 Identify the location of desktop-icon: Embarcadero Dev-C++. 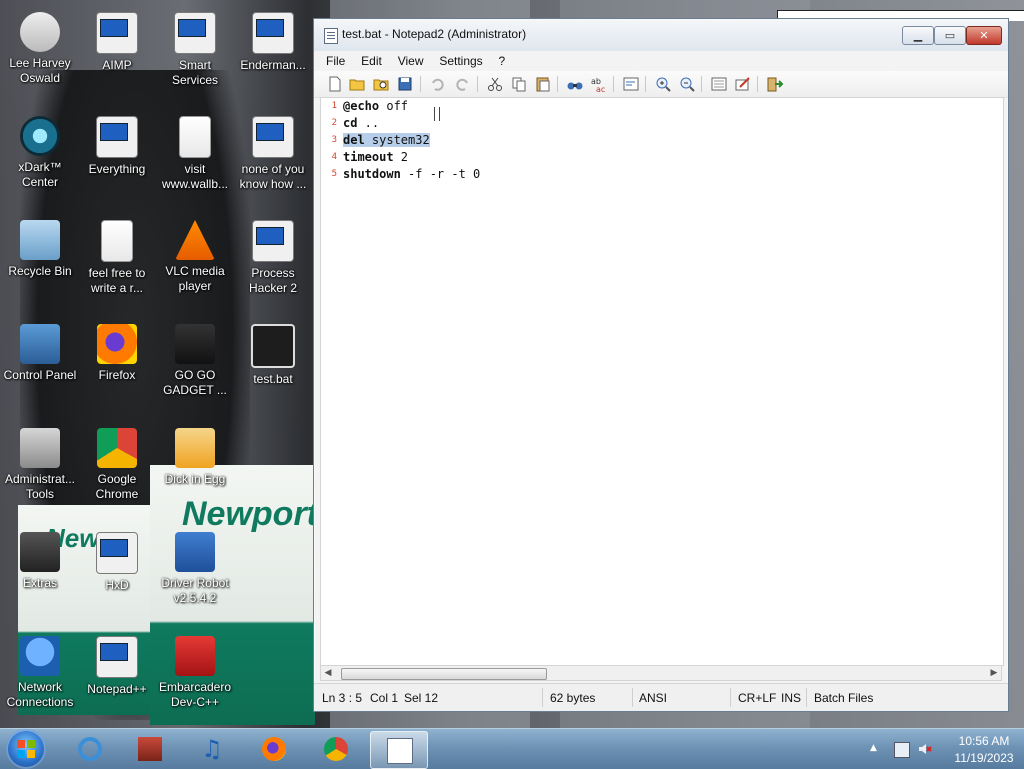
(195, 672).